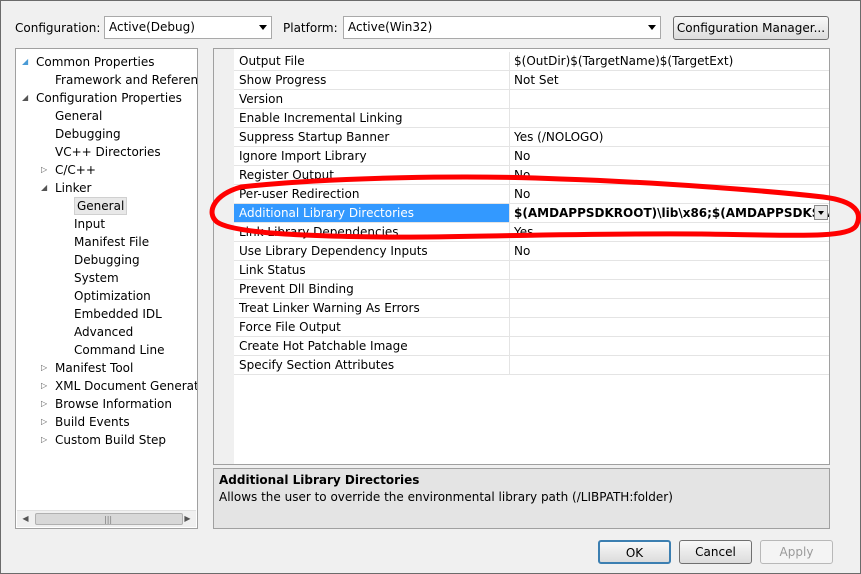  What do you see at coordinates (796, 552) in the screenshot?
I see `apply-button: Apply` at bounding box center [796, 552].